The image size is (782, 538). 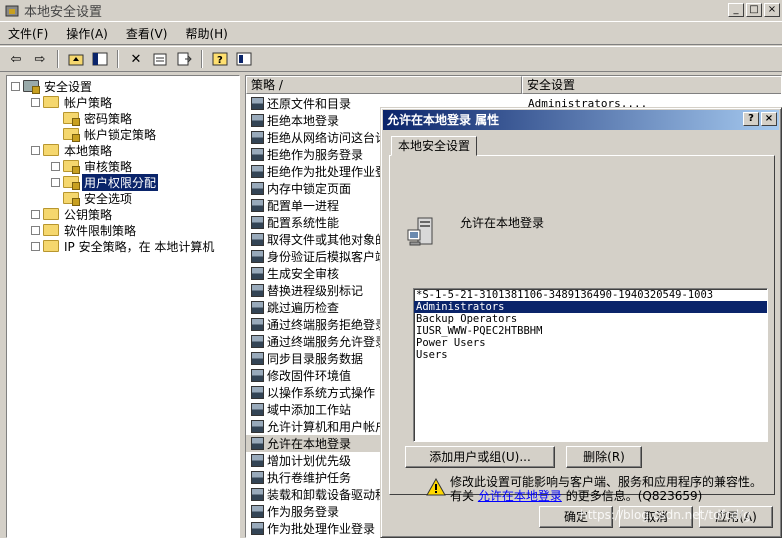 I want to click on policy-name-cell: 通过终端服务拒绝登录, so click(x=327, y=325).